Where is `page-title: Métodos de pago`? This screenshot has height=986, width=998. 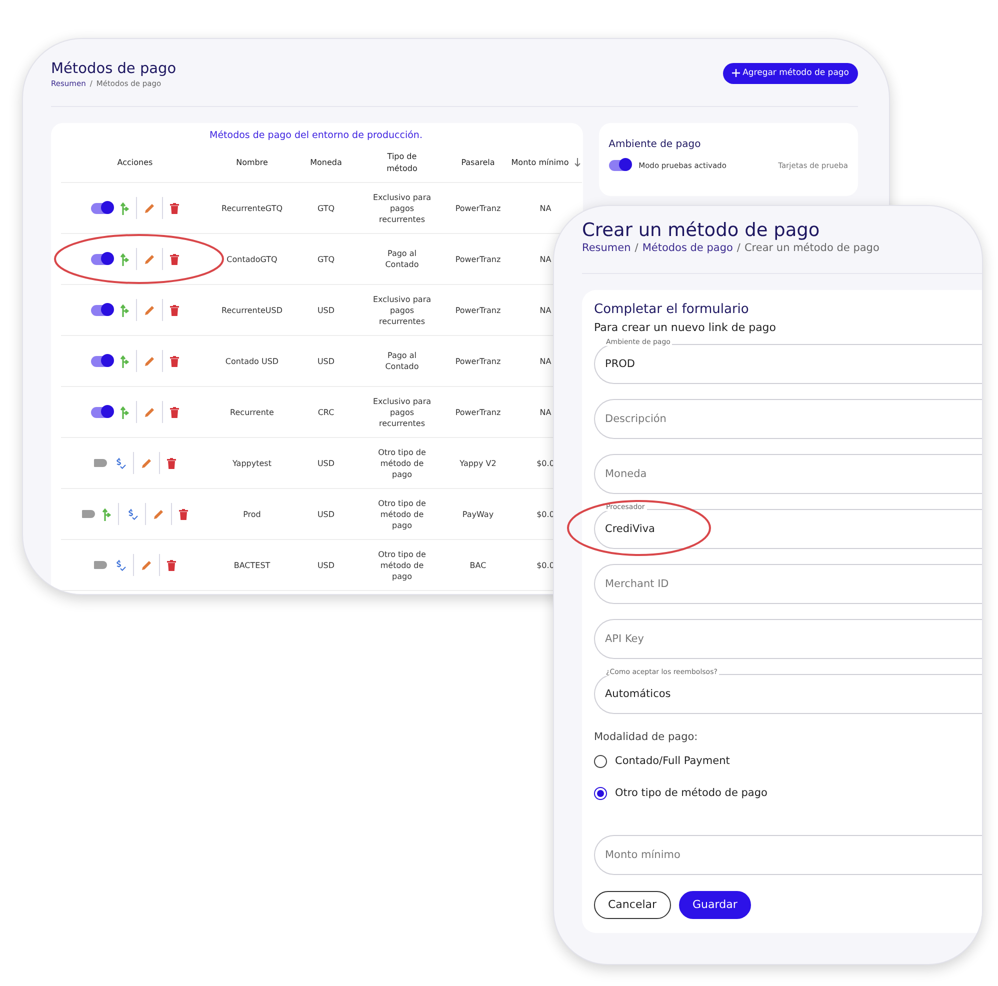
page-title: Métodos de pago is located at coordinates (113, 69).